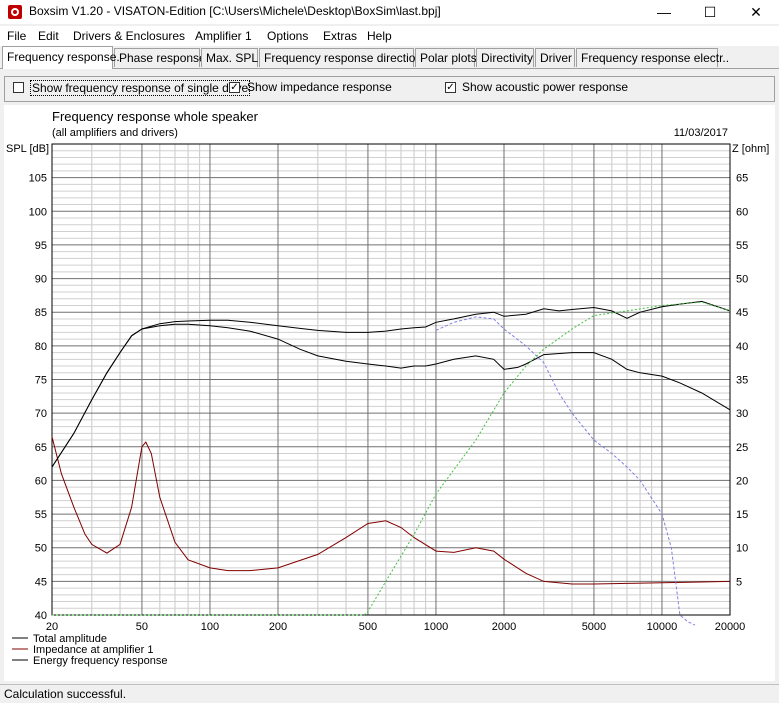 The width and height of the screenshot is (779, 703). Describe the element at coordinates (38, 212) in the screenshot. I see `y-tick-label: 100` at that location.